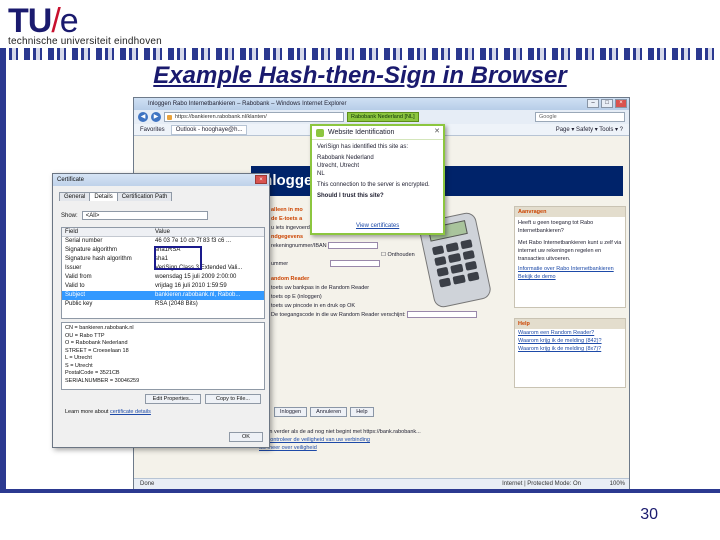 The width and height of the screenshot is (720, 540). What do you see at coordinates (71, 180) in the screenshot?
I see `certificate-title: Certificate` at bounding box center [71, 180].